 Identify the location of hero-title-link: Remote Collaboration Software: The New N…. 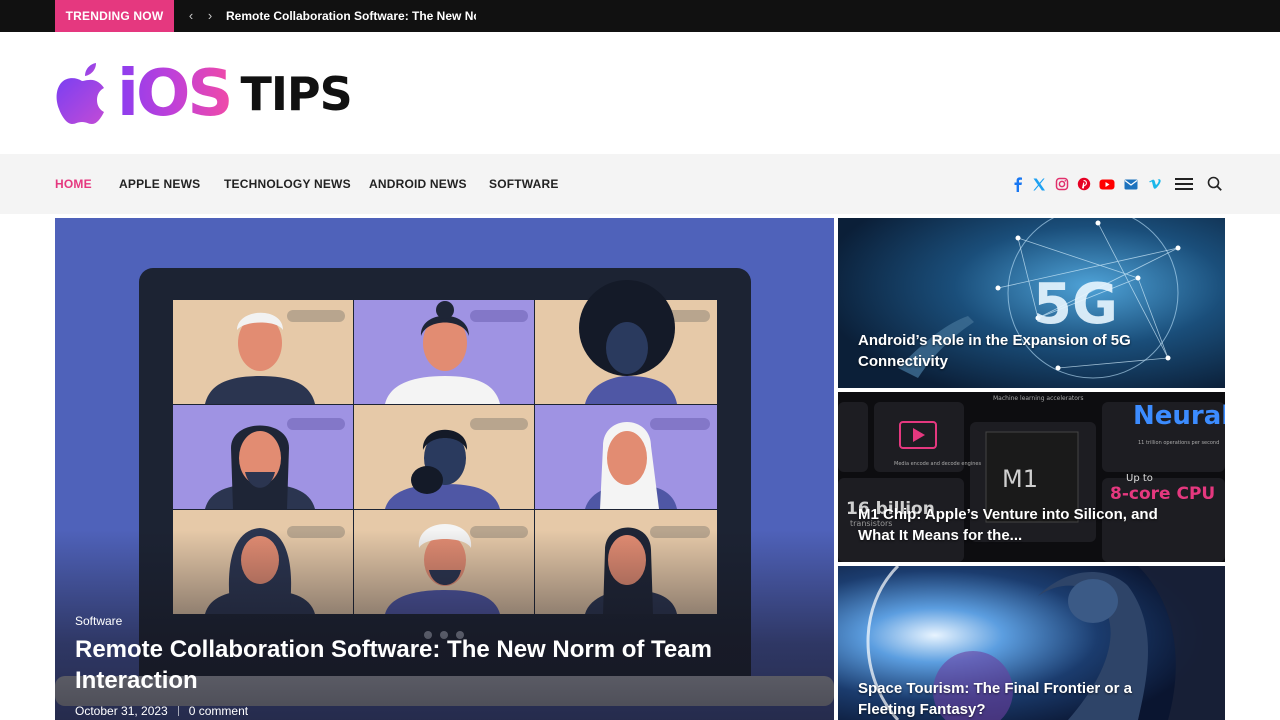
(425, 665).